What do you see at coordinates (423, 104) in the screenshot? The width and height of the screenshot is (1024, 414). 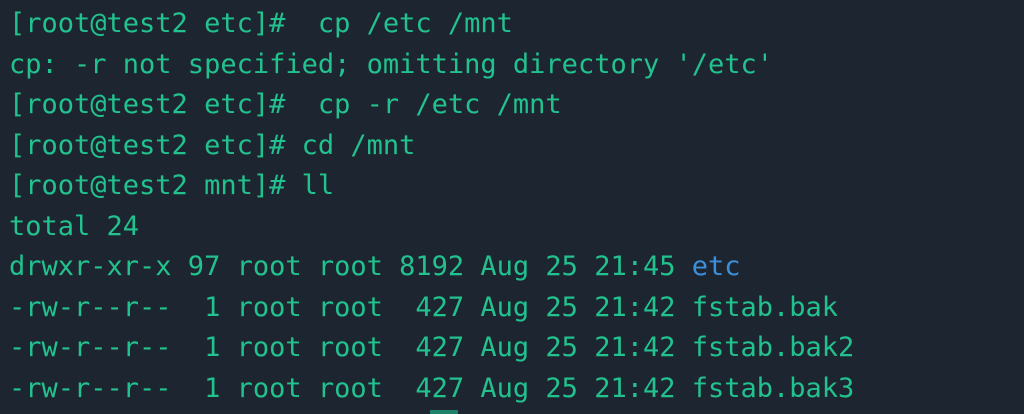 I see `command-text: cp -r /etc /mnt` at bounding box center [423, 104].